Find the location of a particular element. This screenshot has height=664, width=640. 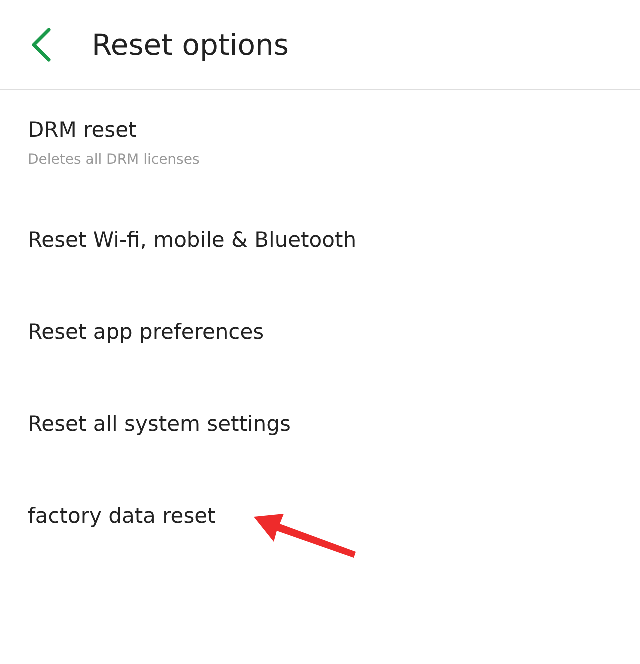

setting-item: factory data reset is located at coordinates (122, 516).